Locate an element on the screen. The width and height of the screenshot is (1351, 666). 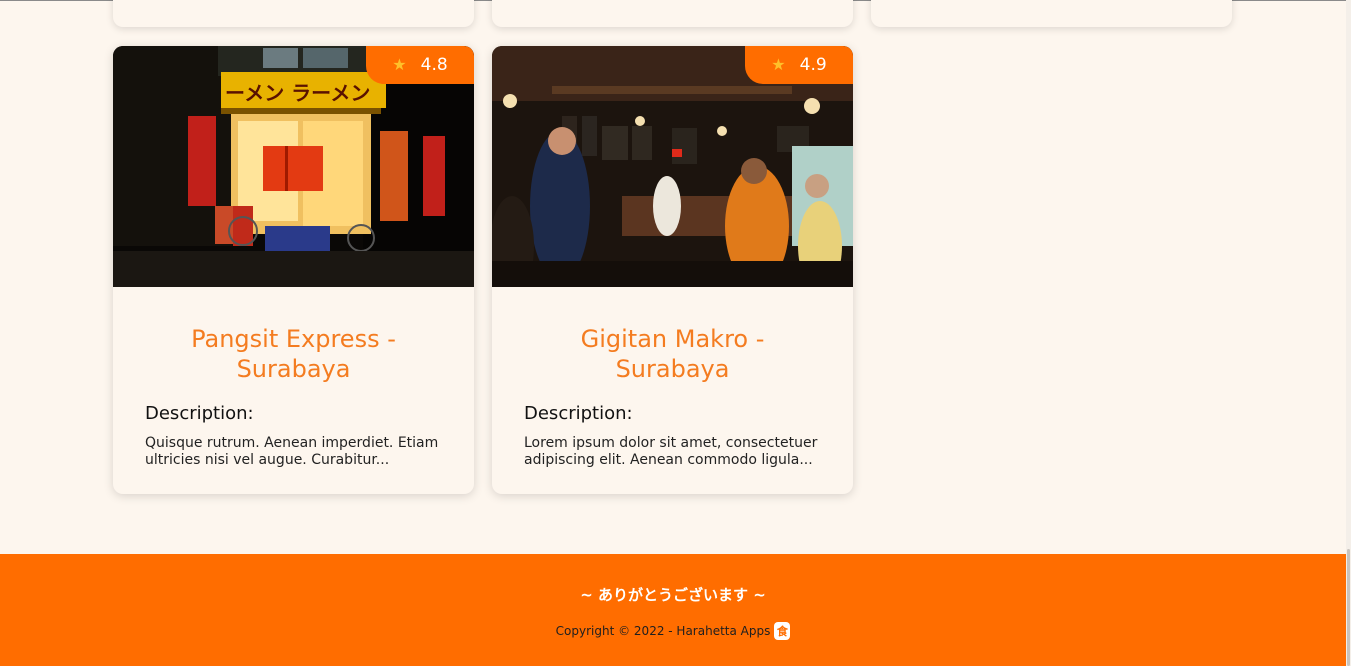
restaurant-name: Pangsit Express - Surabaya is located at coordinates (293, 354).